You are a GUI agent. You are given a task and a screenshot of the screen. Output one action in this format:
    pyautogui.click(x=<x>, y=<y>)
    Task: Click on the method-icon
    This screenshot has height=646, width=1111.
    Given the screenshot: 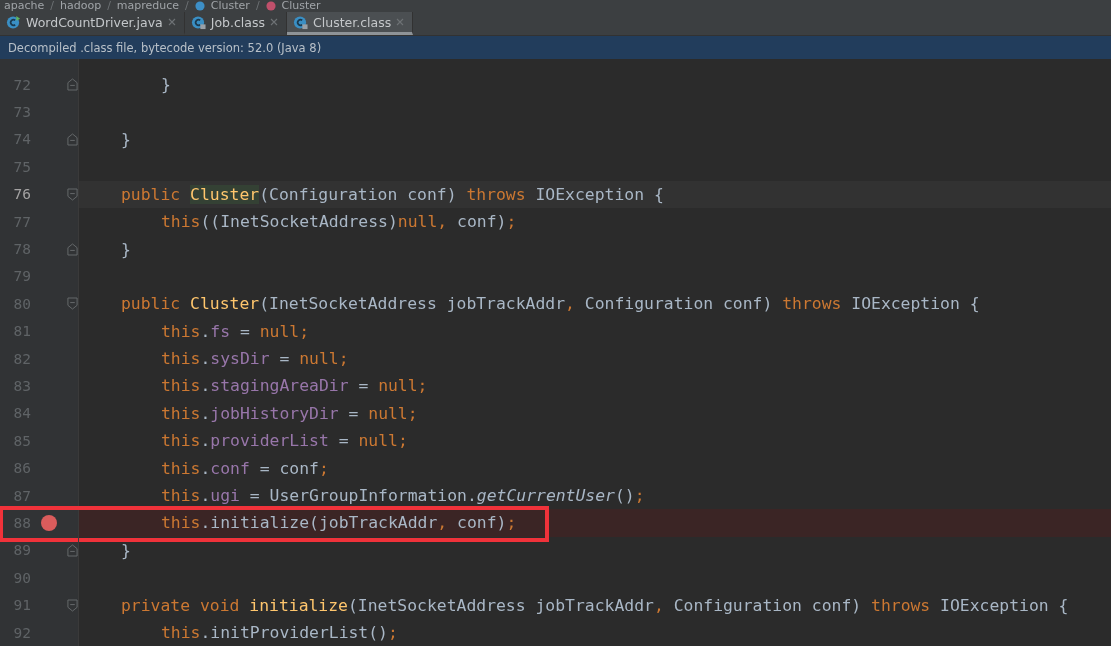 What is the action you would take?
    pyautogui.click(x=270, y=6)
    